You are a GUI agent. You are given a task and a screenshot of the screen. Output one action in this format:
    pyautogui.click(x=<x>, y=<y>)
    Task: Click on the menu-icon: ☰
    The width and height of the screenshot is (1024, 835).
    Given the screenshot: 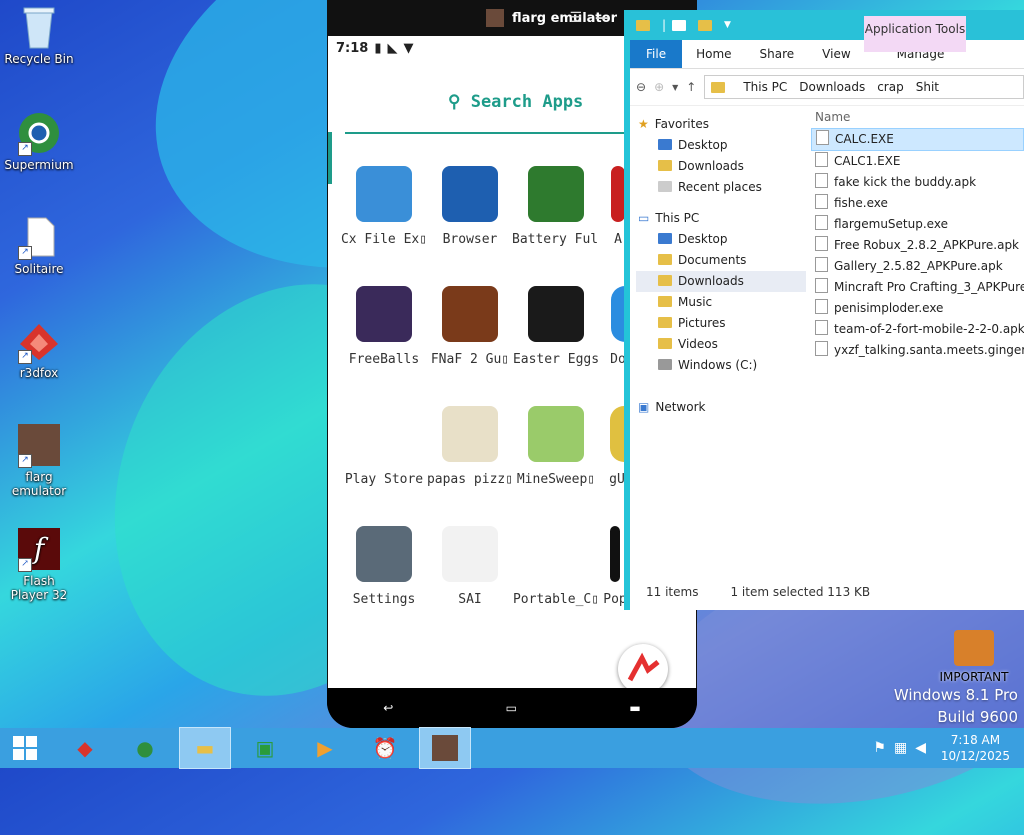 What is the action you would take?
    pyautogui.click(x=575, y=18)
    